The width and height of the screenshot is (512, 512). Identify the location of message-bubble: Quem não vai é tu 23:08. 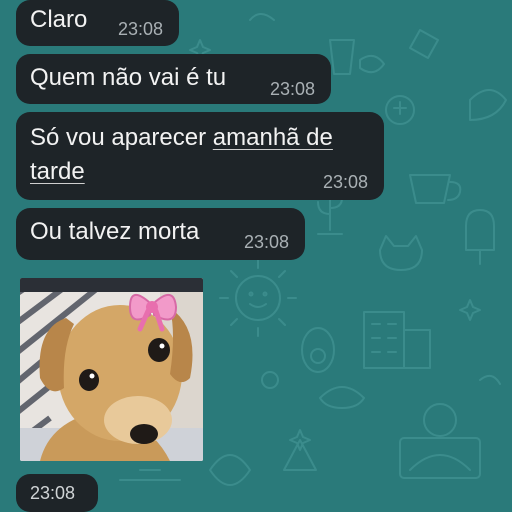
(173, 79).